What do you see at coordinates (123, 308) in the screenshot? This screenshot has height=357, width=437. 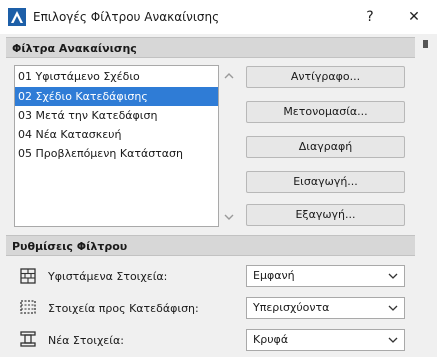 I see `demolish-elements-label: Στοιχεία προς Κατεδάφιση:` at bounding box center [123, 308].